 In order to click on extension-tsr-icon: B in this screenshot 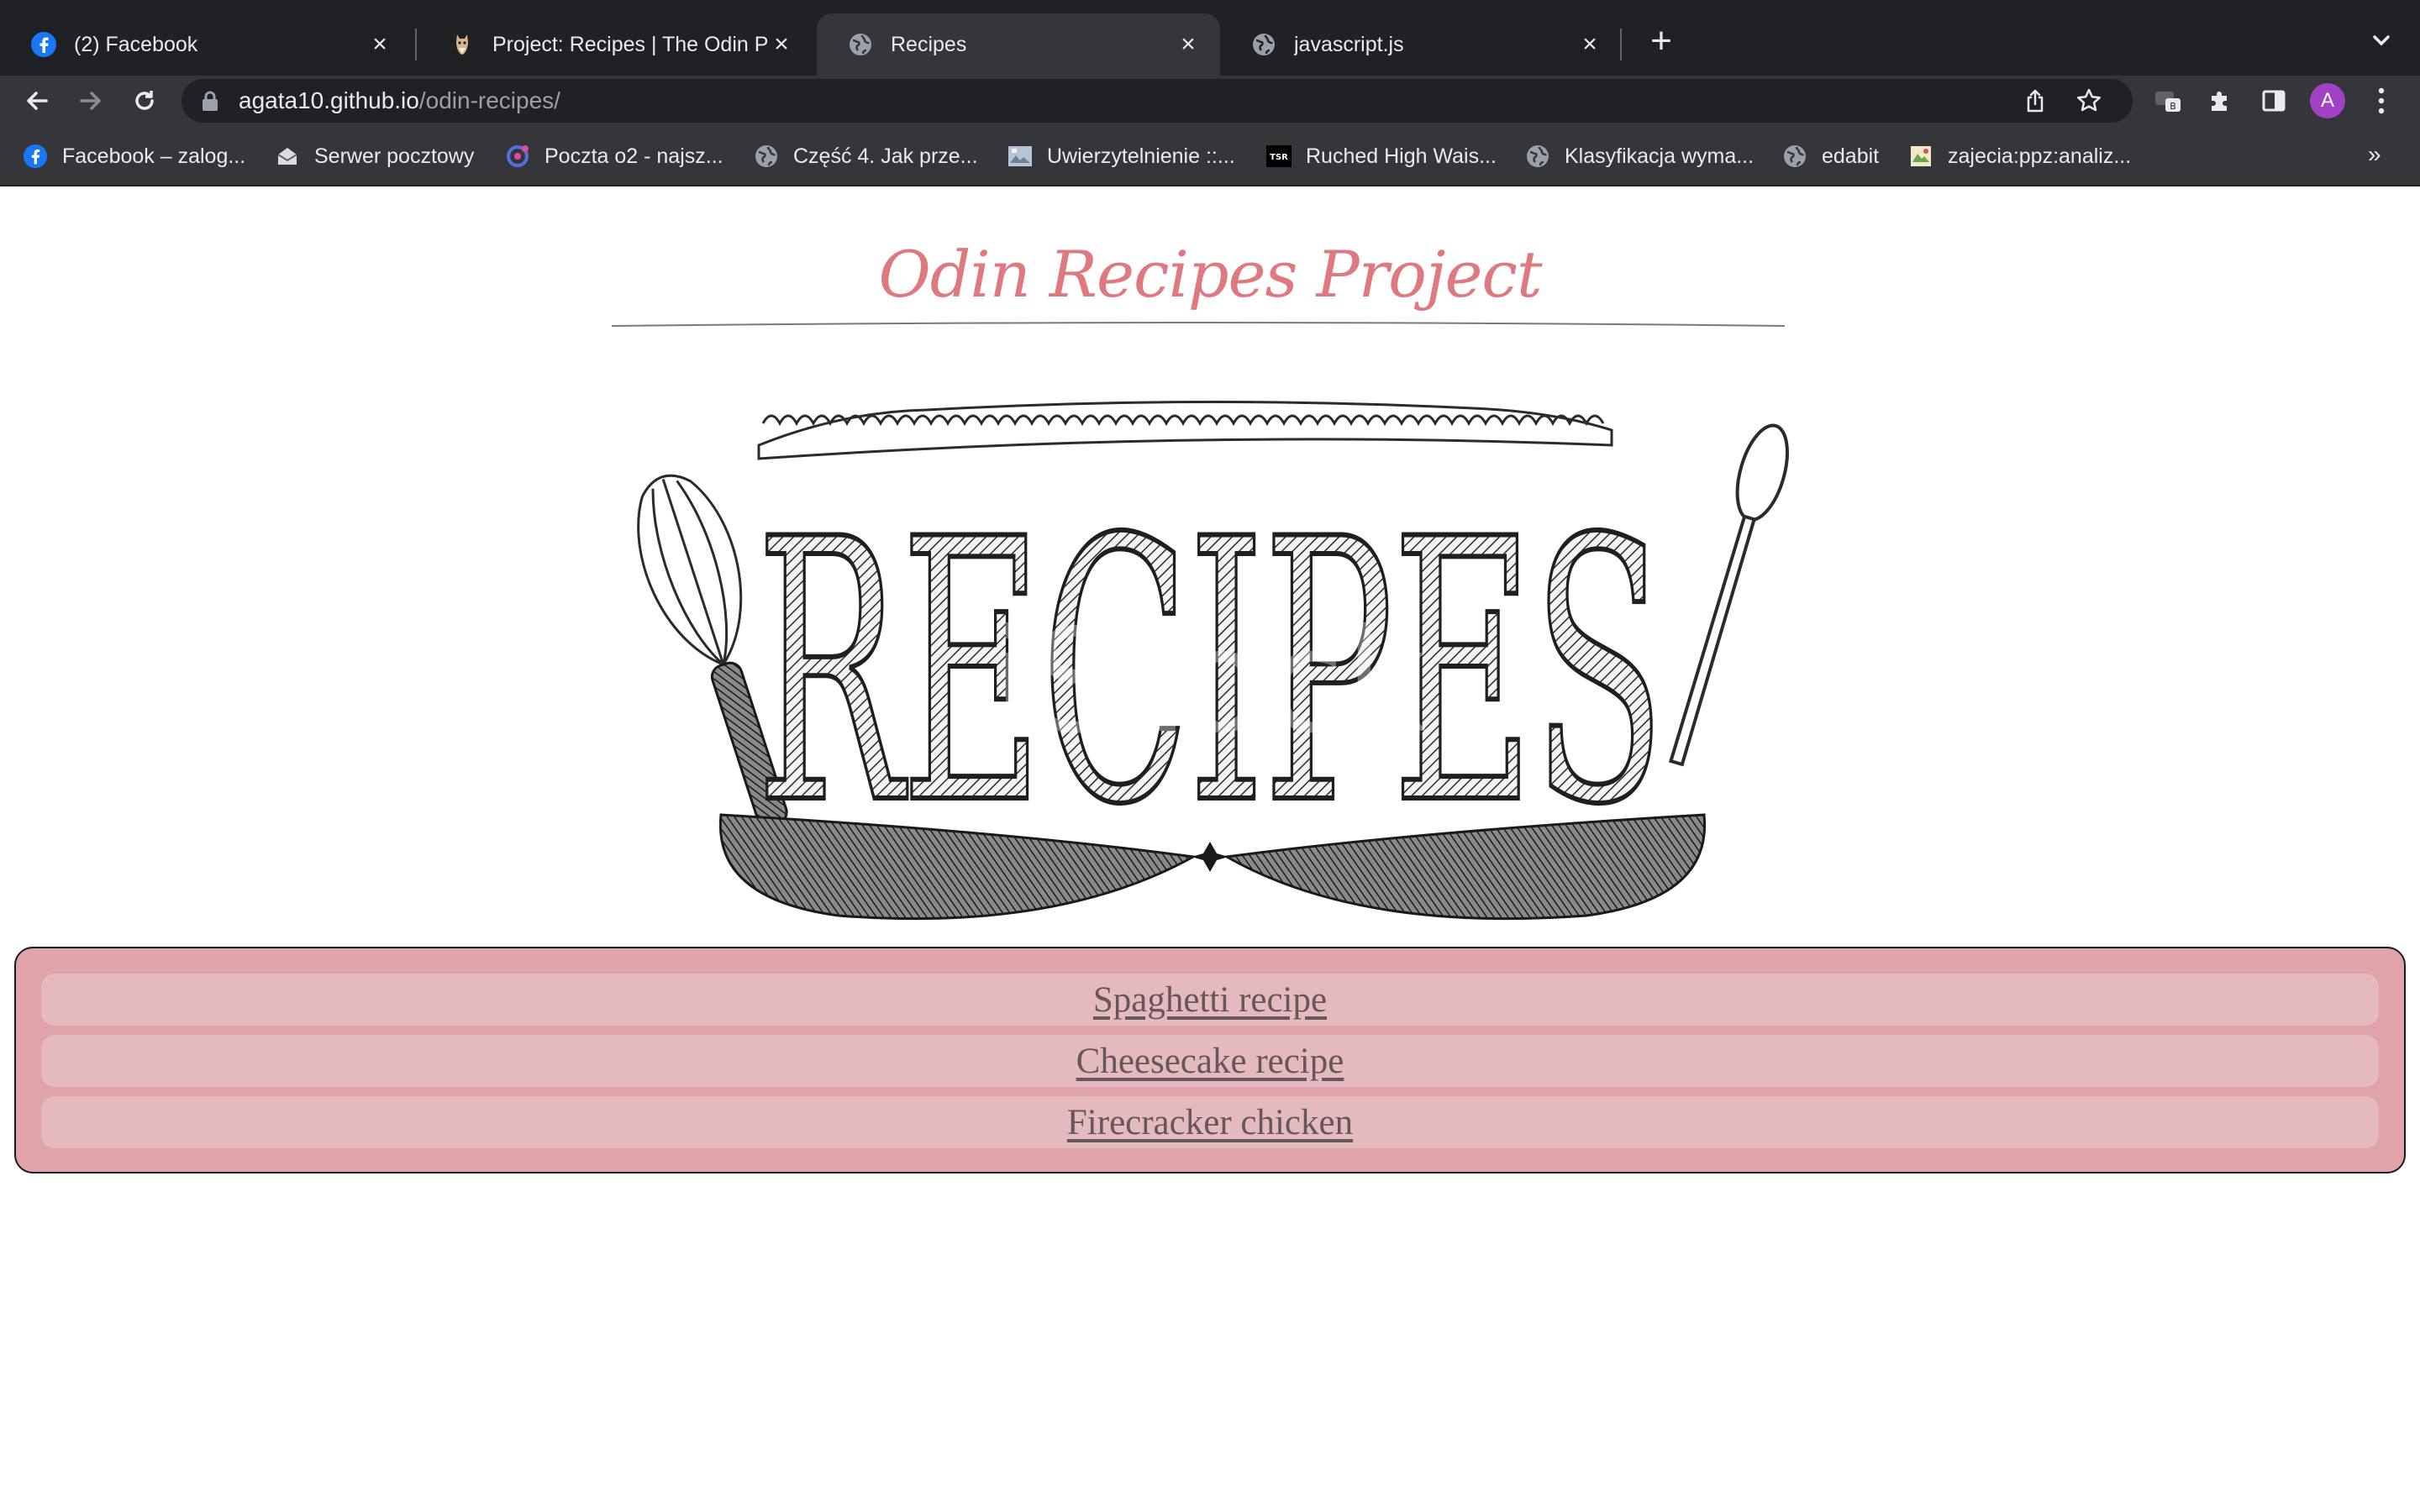, I will do `click(2168, 102)`.